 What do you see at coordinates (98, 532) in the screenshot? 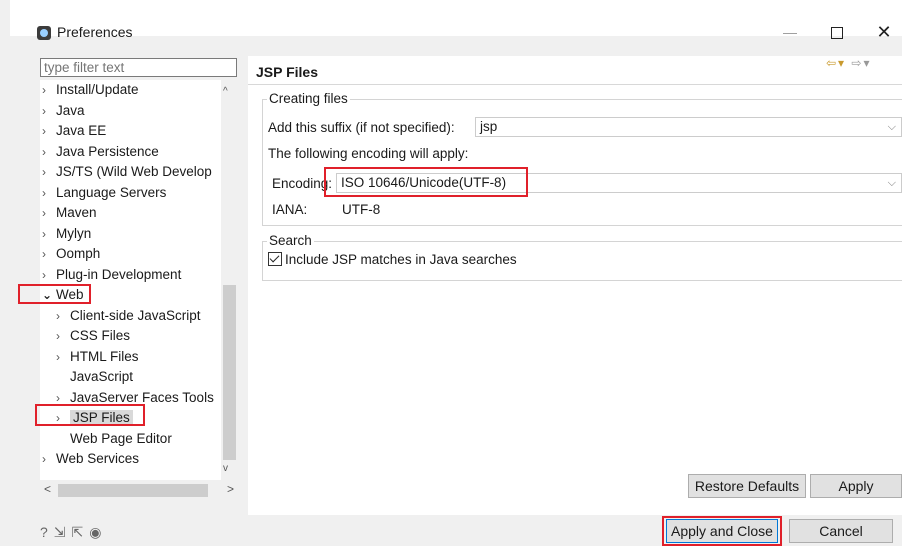
I see `link-icon: ◉` at bounding box center [98, 532].